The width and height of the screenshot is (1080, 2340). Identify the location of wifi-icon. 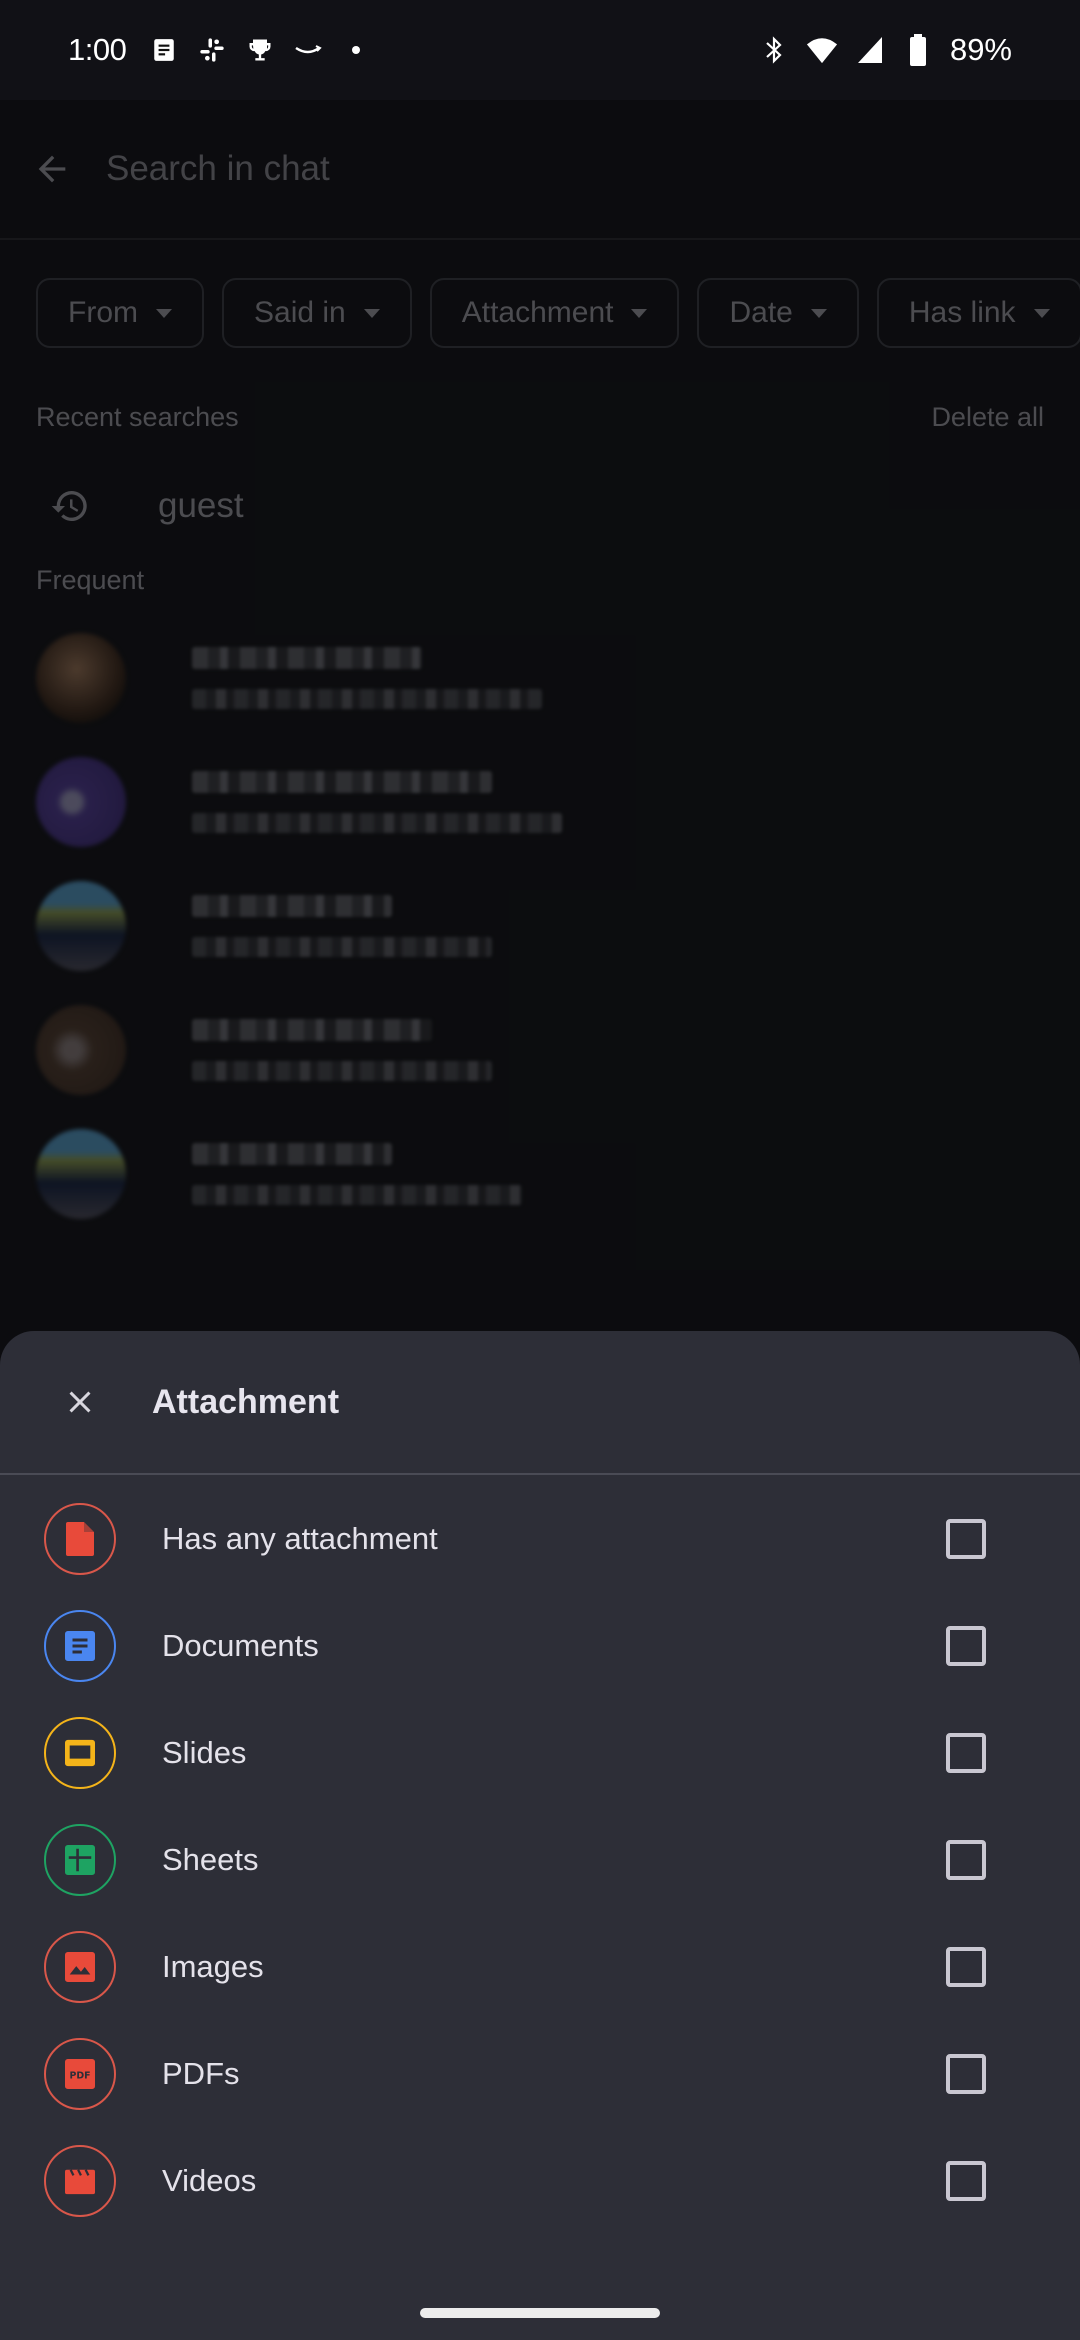
(822, 50).